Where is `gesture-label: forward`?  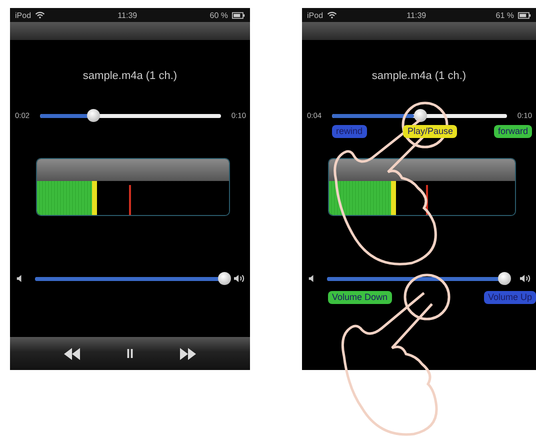
gesture-label: forward is located at coordinates (513, 131).